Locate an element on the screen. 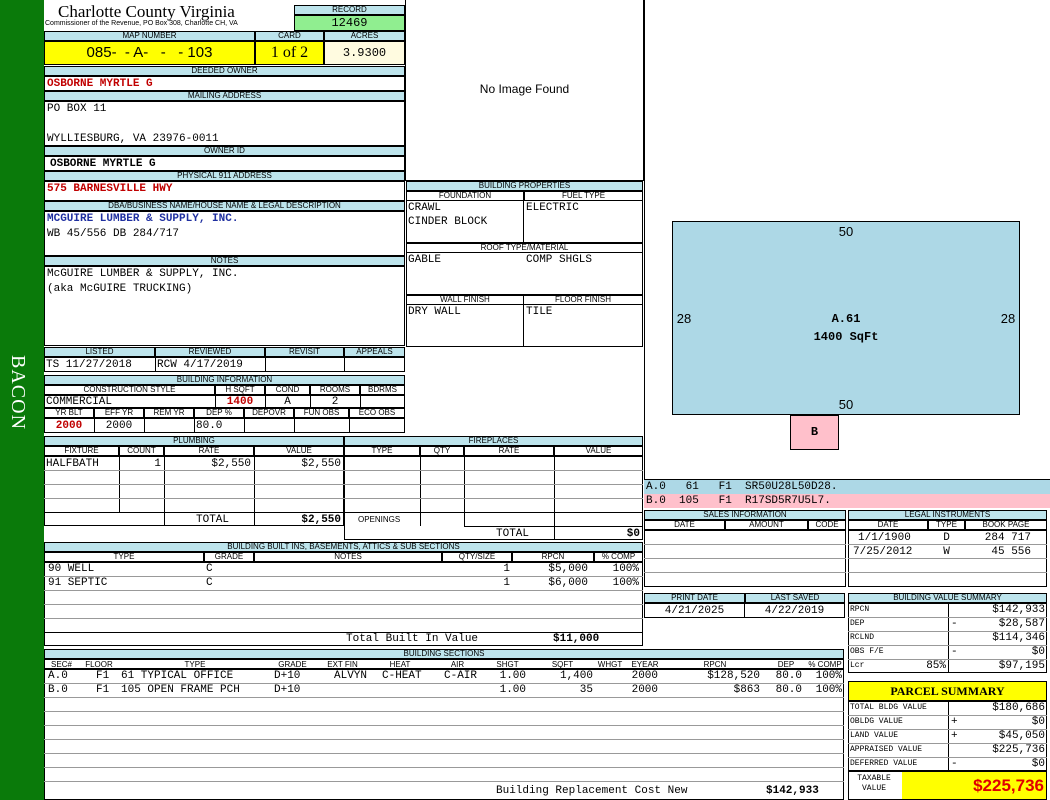  legal-row-book: 284 717 is located at coordinates (1007, 538).